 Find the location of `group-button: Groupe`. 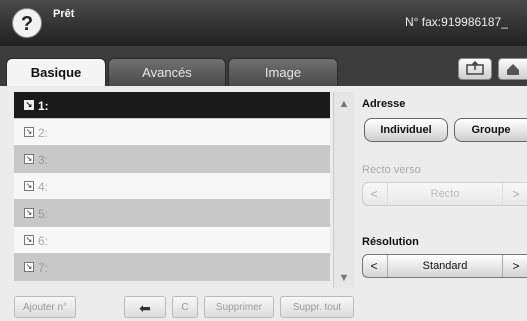

group-button: Groupe is located at coordinates (490, 130).